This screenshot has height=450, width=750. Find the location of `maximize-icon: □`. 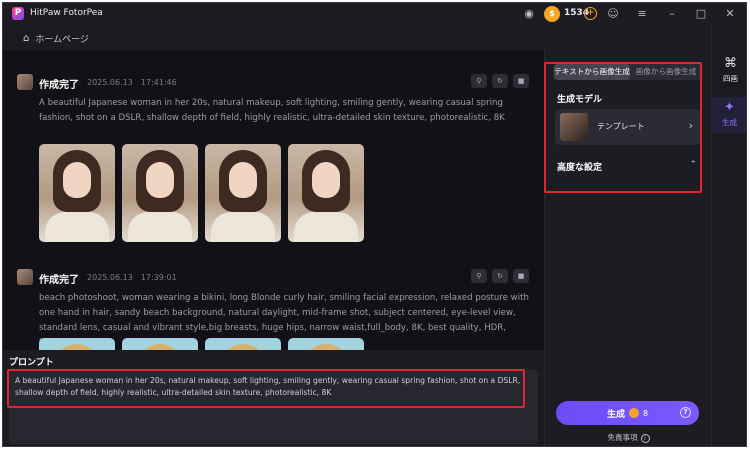

maximize-icon: □ is located at coordinates (701, 14).